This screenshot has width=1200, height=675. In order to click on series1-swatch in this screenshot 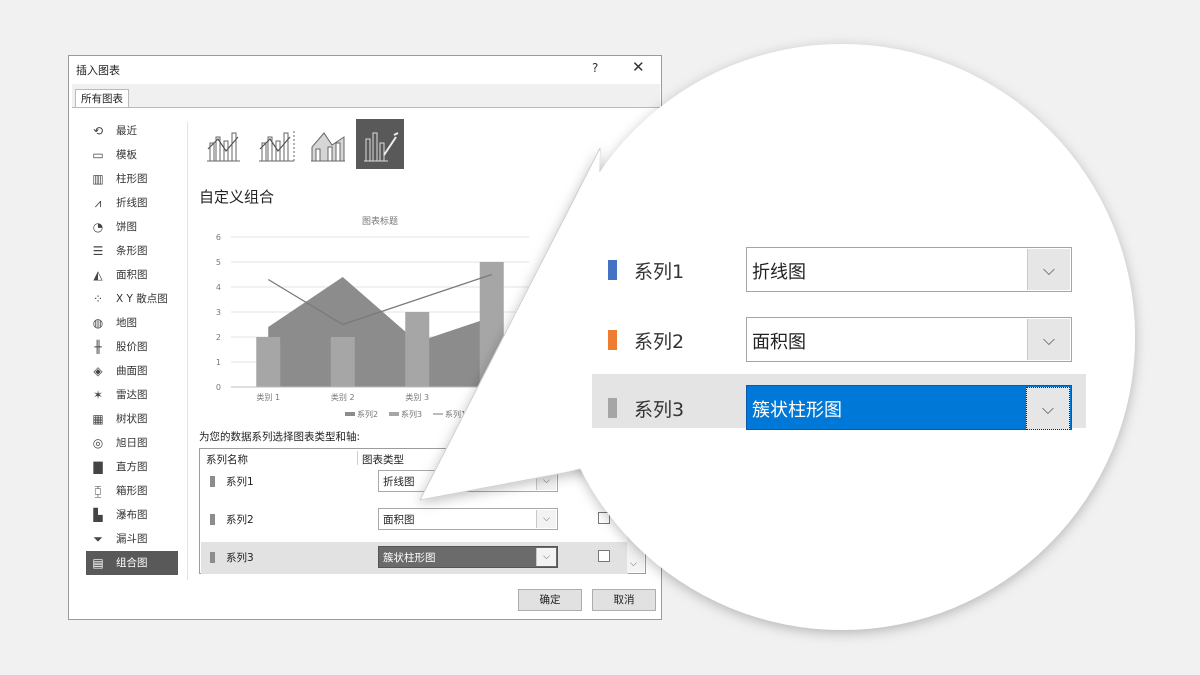, I will do `click(612, 270)`.